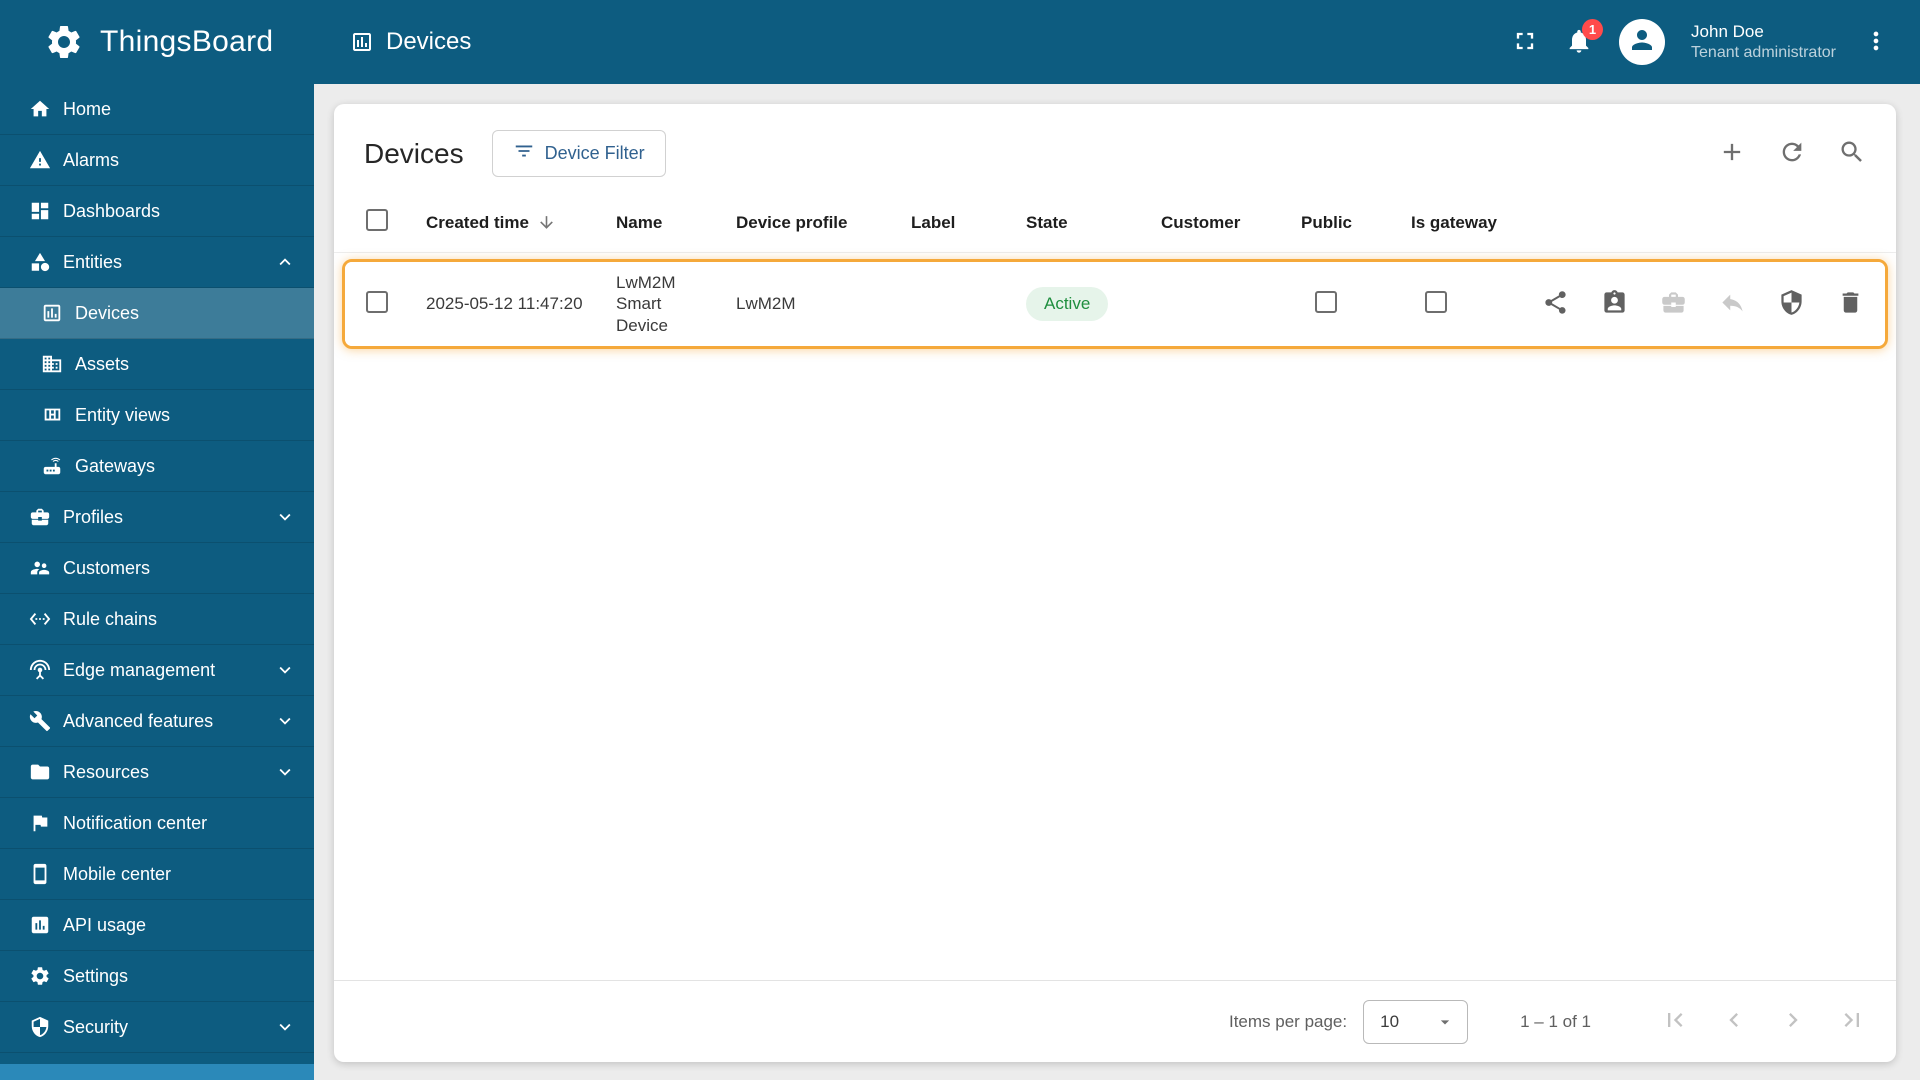  I want to click on sidebar-item-resources: Resources, so click(157, 772).